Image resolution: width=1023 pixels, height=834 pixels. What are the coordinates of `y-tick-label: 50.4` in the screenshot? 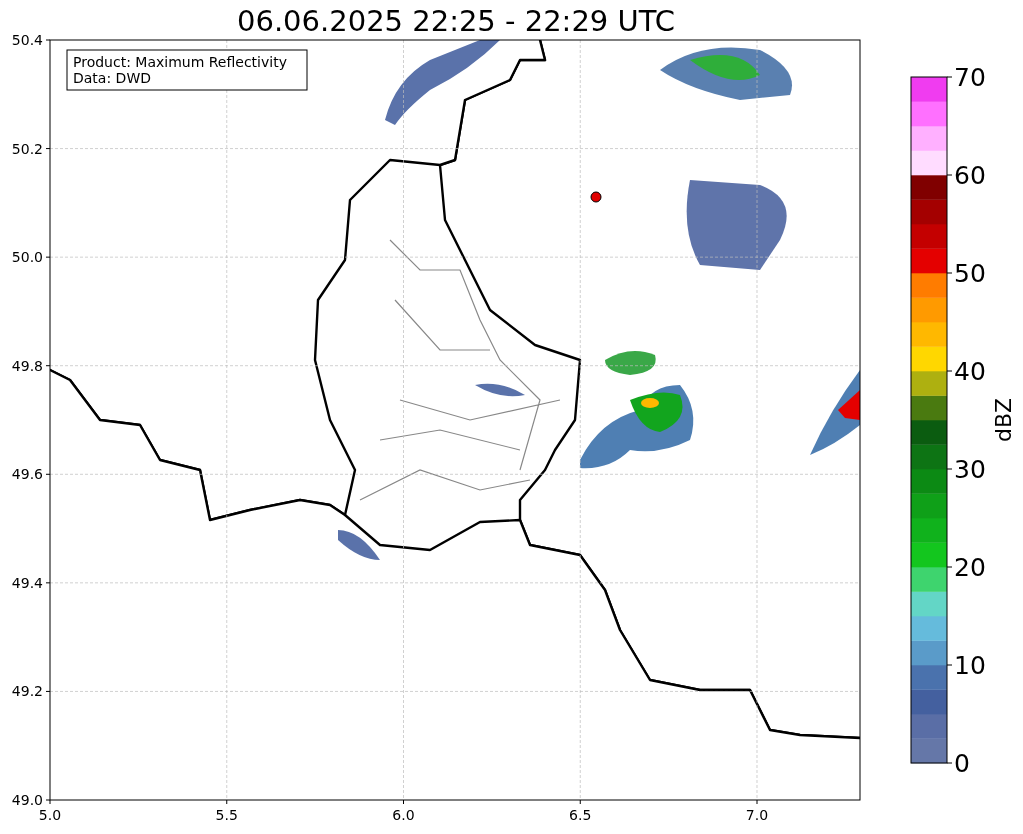 It's located at (27, 40).